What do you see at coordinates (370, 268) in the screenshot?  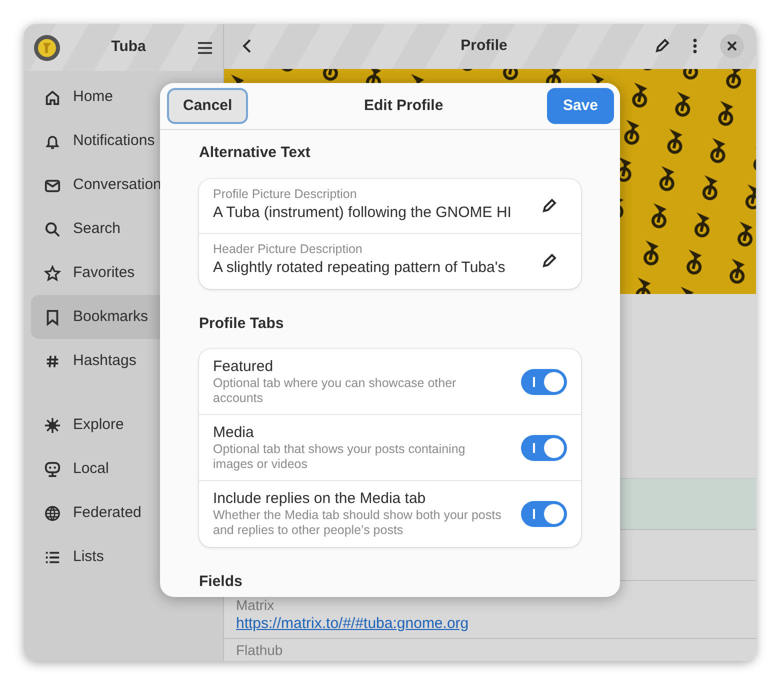 I see `text-field: A slightly rotated repeating pattern of Tuba's` at bounding box center [370, 268].